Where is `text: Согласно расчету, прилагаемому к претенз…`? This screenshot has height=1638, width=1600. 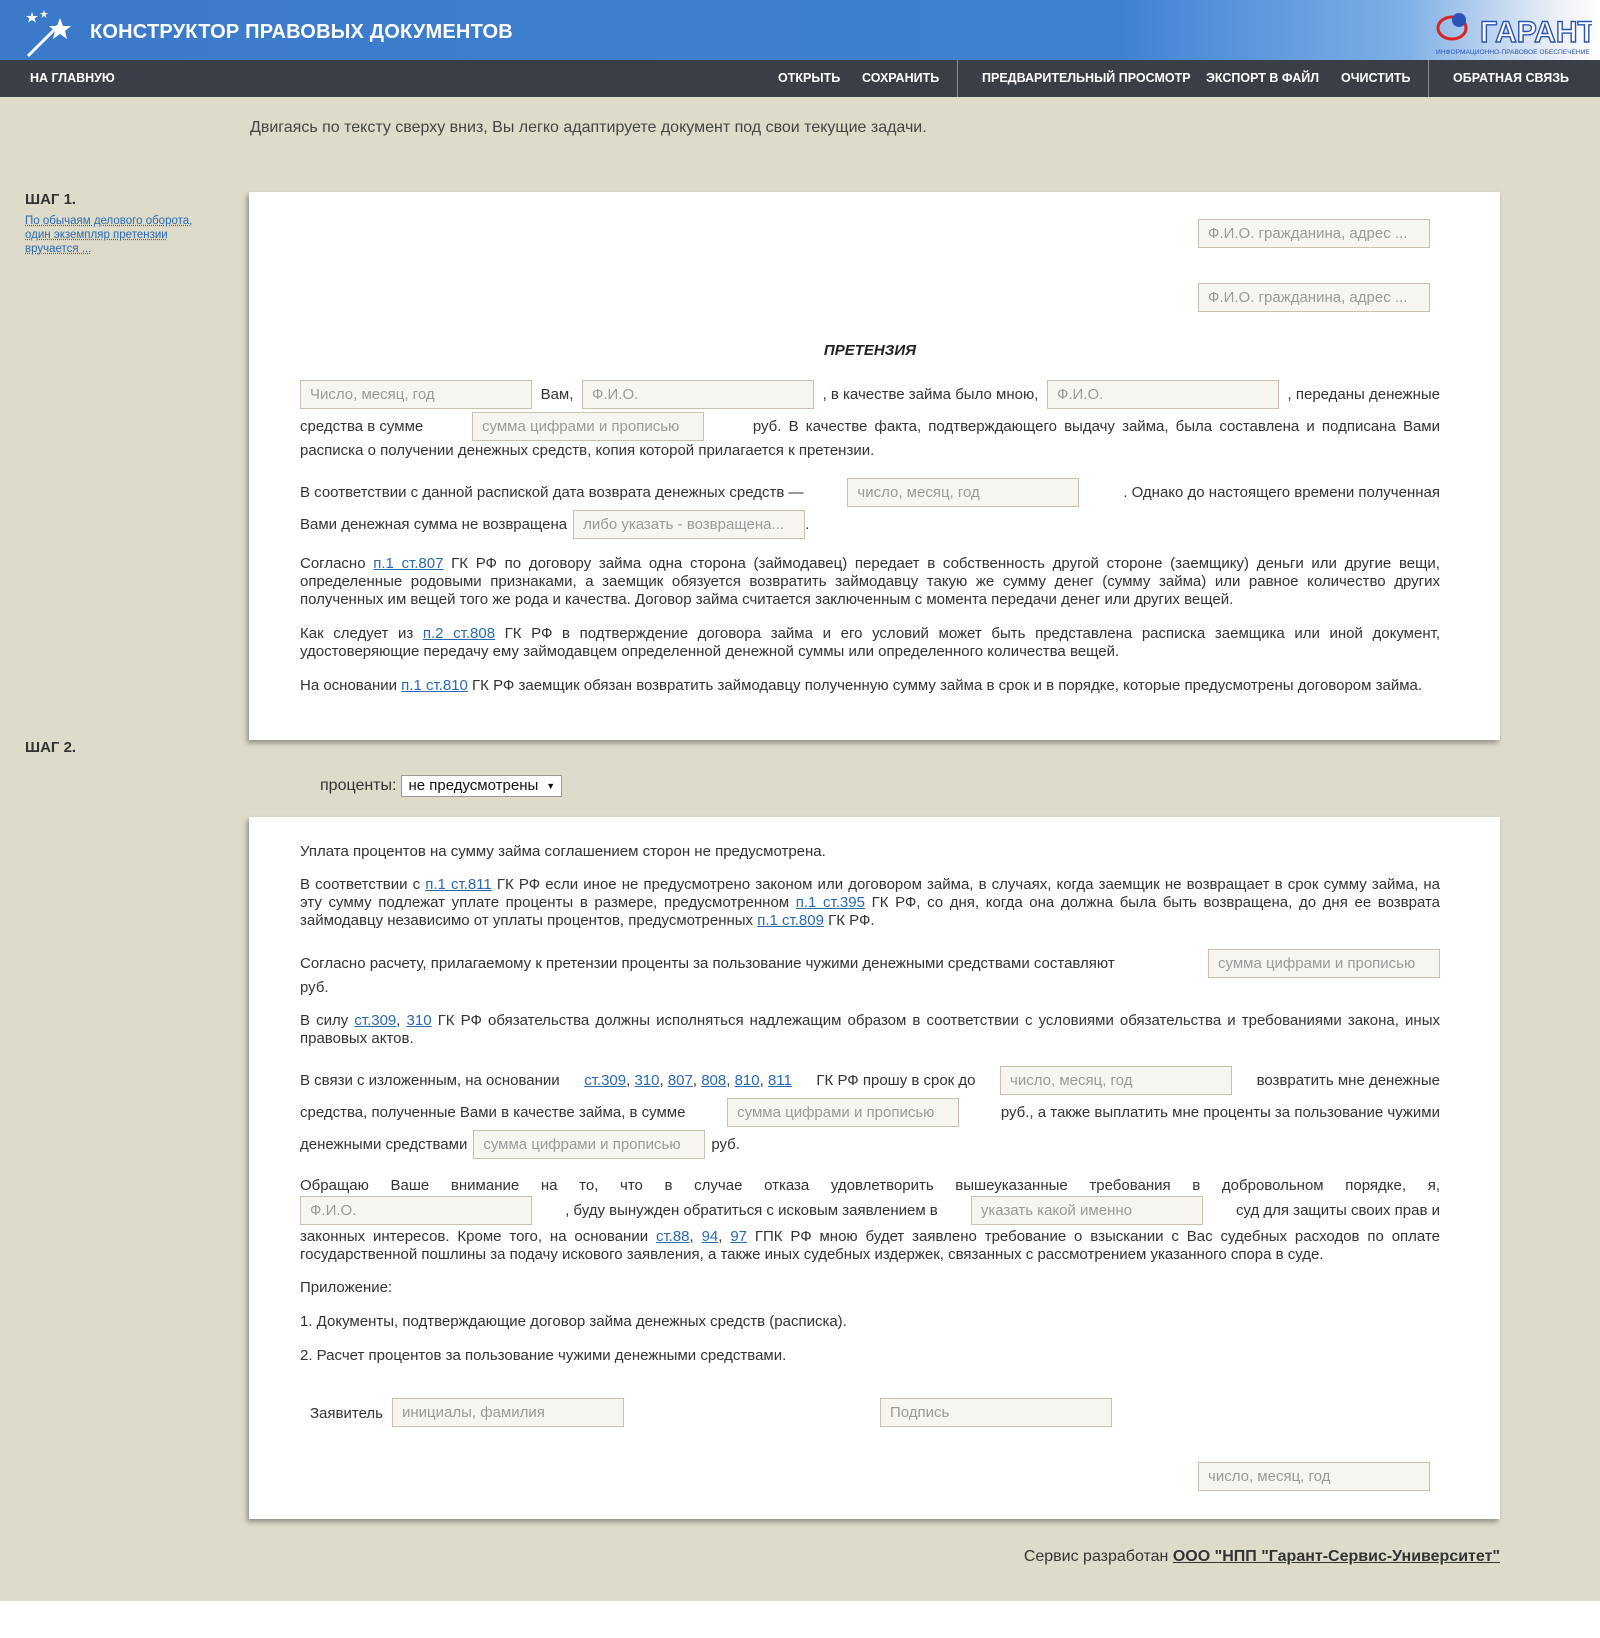 text: Согласно расчету, прилагаемому к претенз… is located at coordinates (707, 963).